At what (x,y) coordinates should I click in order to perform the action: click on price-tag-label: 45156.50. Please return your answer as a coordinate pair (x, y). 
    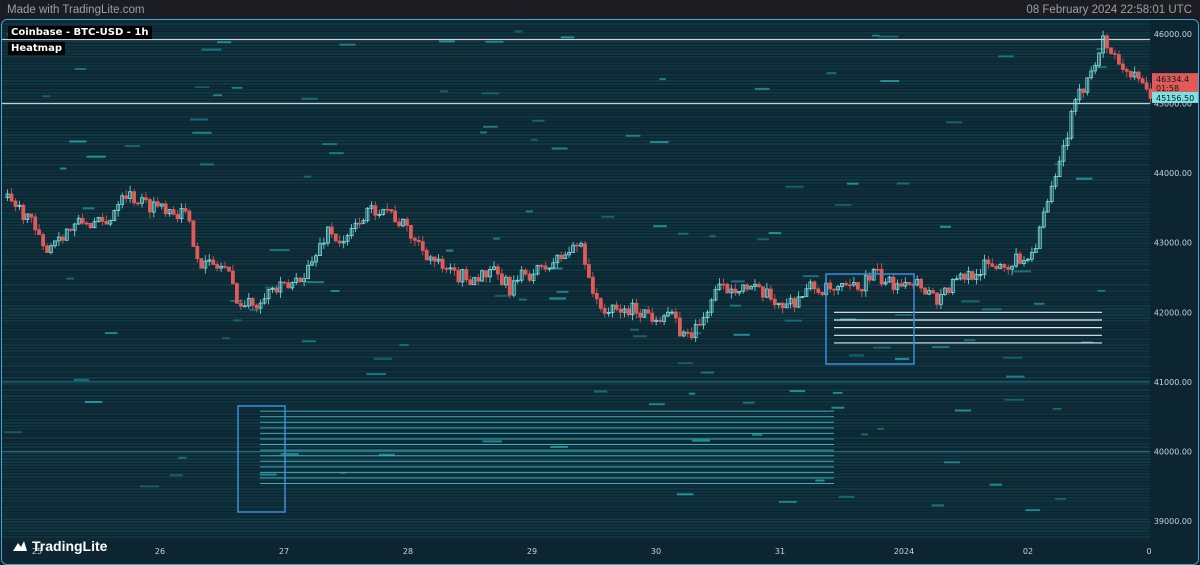
    Looking at the image, I should click on (1175, 98).